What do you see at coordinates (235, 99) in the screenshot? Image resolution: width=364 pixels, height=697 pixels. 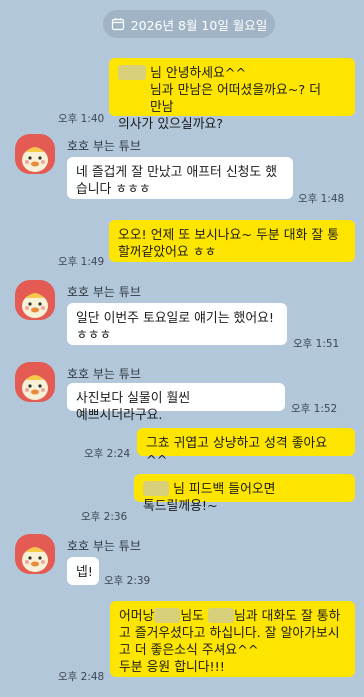 I see `message-text: 님과 만남은 어떠셨을까요~? 더 만남` at bounding box center [235, 99].